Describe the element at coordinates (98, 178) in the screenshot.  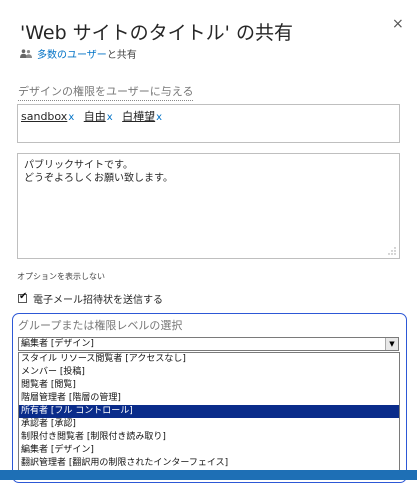
I see `message-line: どうぞよろしくお願い致します。` at that location.